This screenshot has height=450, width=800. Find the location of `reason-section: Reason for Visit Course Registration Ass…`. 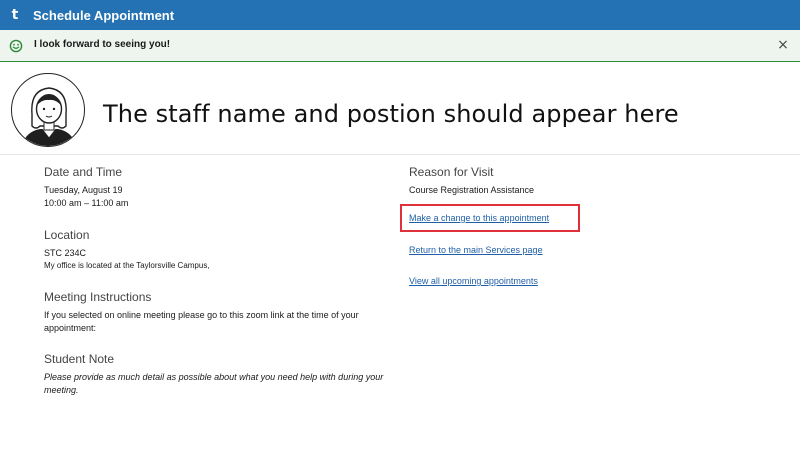

reason-section: Reason for Visit Course Registration Ass… is located at coordinates (471, 181).